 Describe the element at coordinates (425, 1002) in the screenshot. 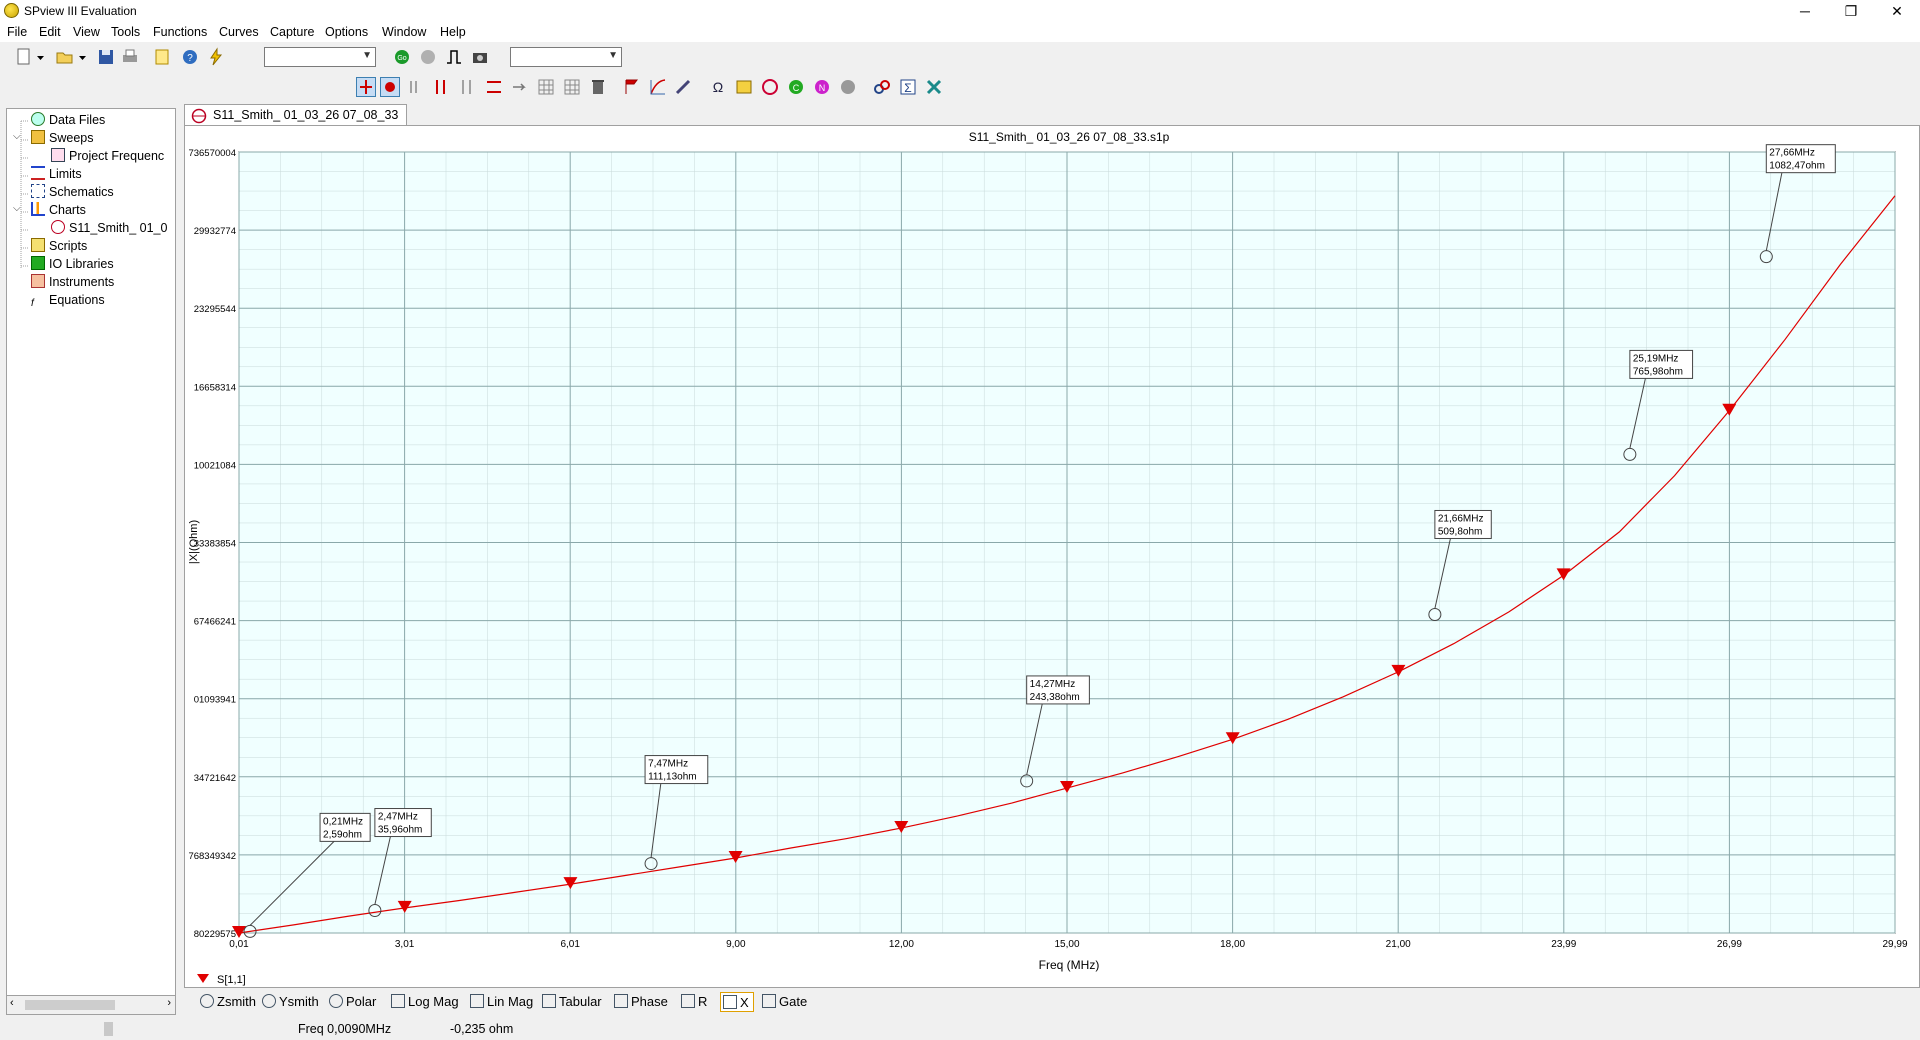

I see `tab-log-mag: Log Mag` at that location.